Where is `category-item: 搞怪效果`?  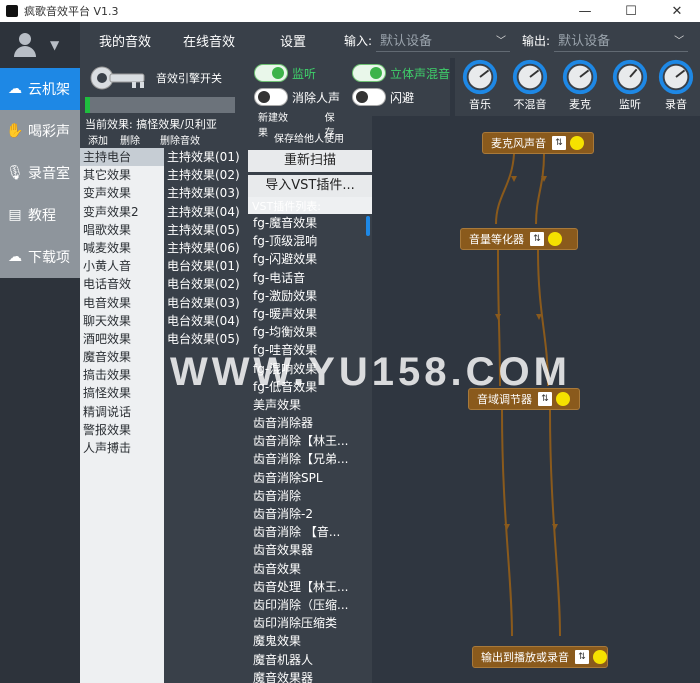
category-item: 搞怪效果 is located at coordinates (122, 393).